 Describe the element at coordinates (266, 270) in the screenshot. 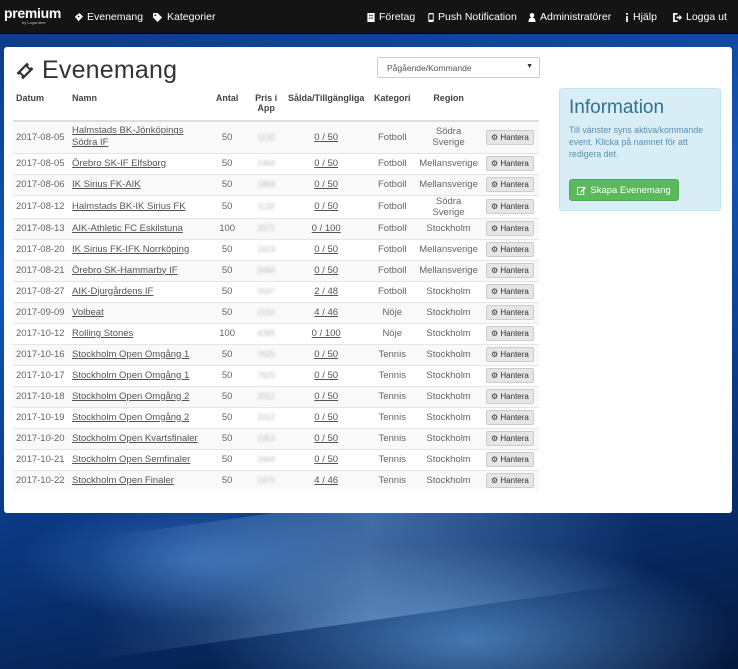

I see `price-value: 2494` at that location.